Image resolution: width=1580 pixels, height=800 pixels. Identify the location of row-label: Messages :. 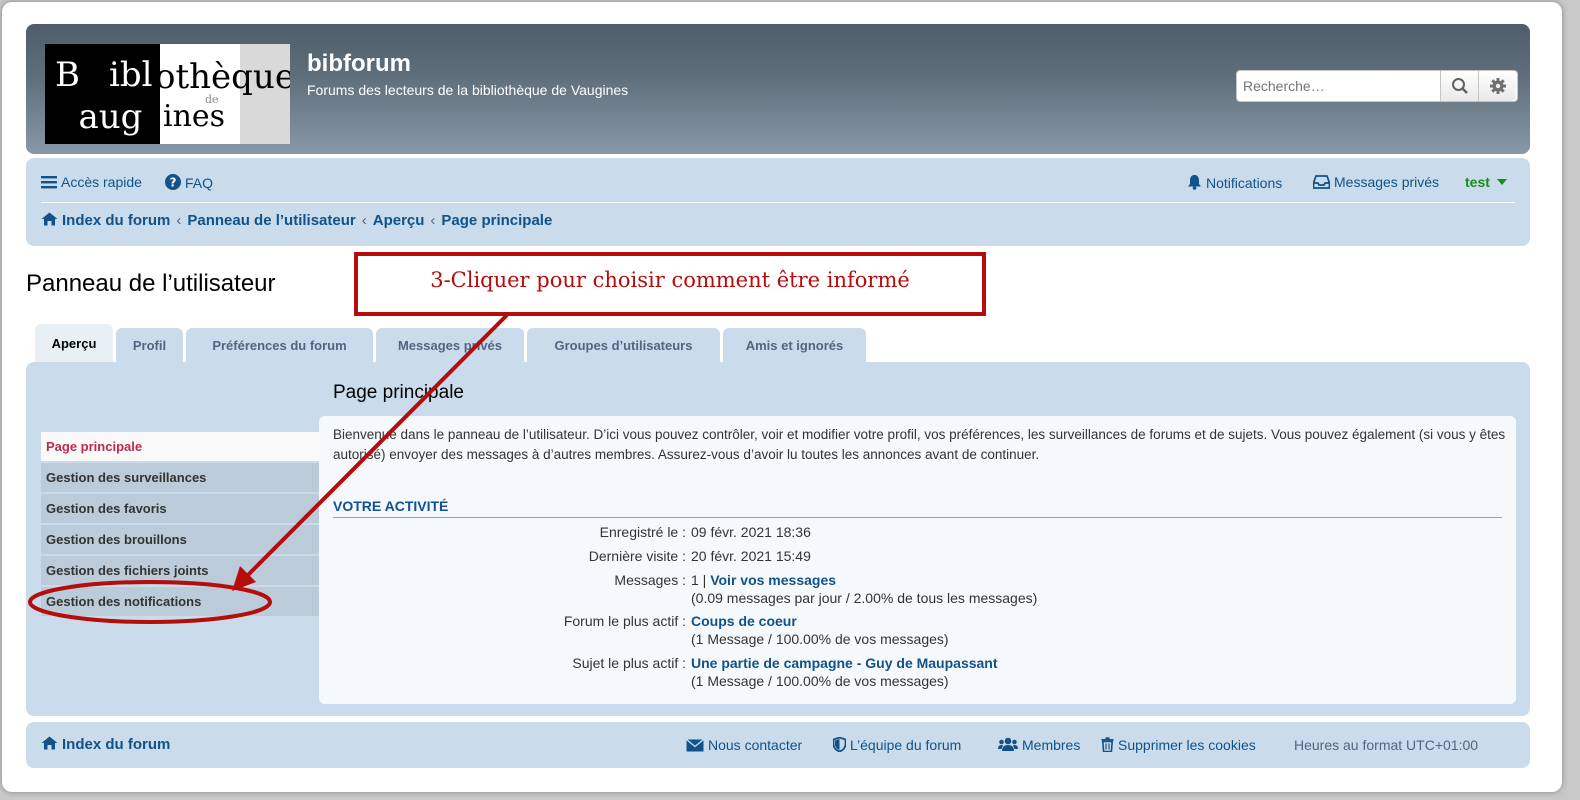
(650, 580).